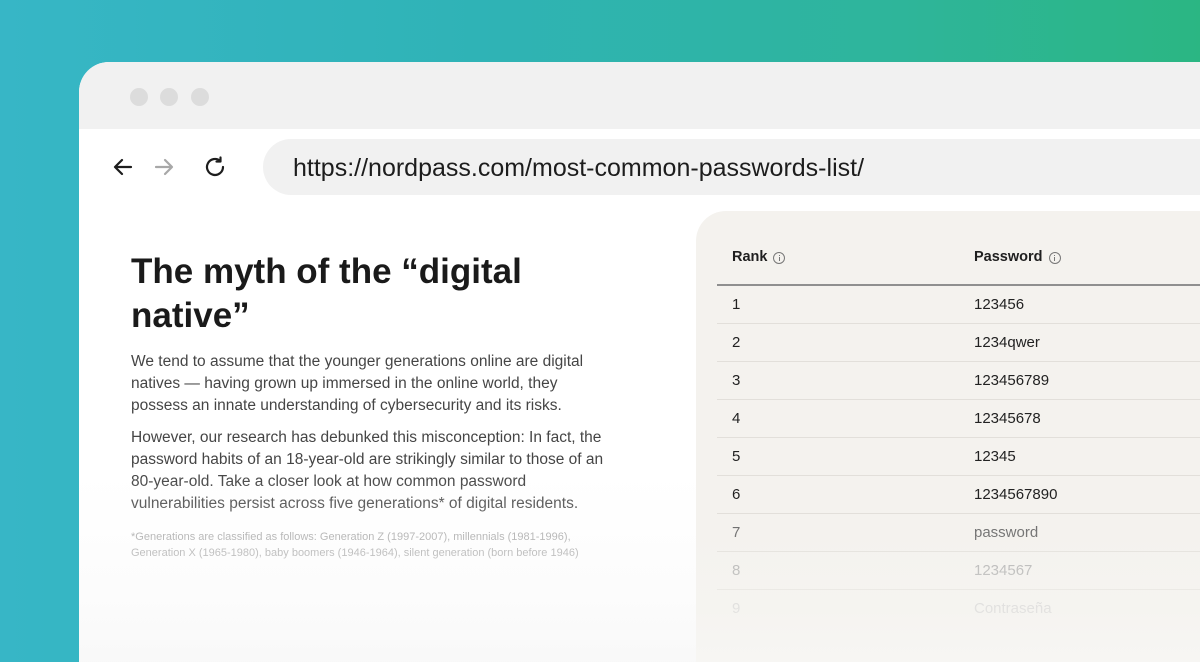 The width and height of the screenshot is (1200, 662). What do you see at coordinates (1007, 342) in the screenshot?
I see `password-cell: 1234qwer` at bounding box center [1007, 342].